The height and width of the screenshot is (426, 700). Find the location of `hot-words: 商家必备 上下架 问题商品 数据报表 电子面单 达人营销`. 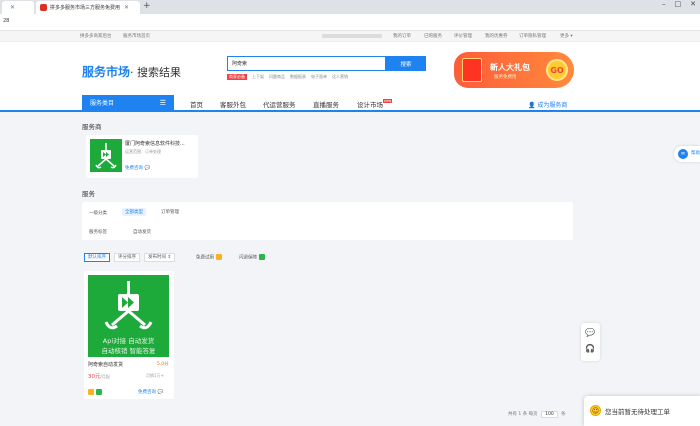

hot-words: 商家必备 上下架 问题商品 数据报表 电子面单 达人营销 is located at coordinates (287, 77).